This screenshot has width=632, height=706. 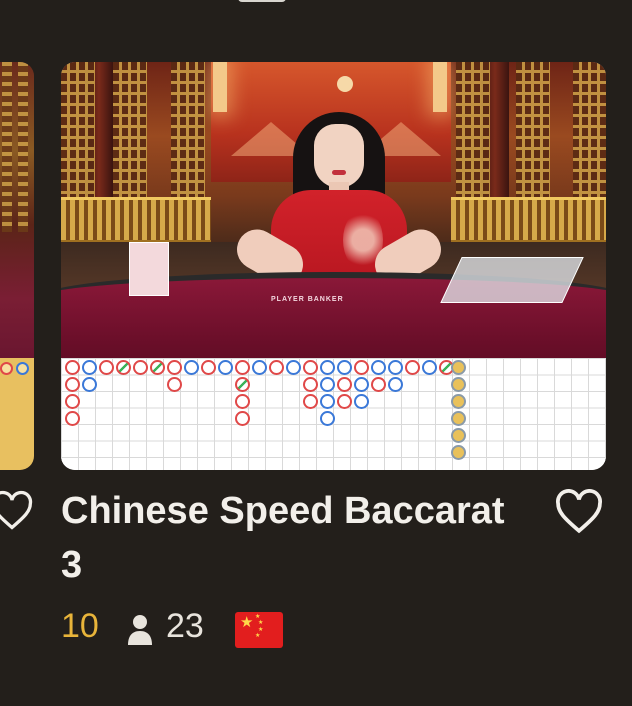 I want to click on china-flag-icon: ★ ★ ★ ★ ★, so click(x=259, y=630).